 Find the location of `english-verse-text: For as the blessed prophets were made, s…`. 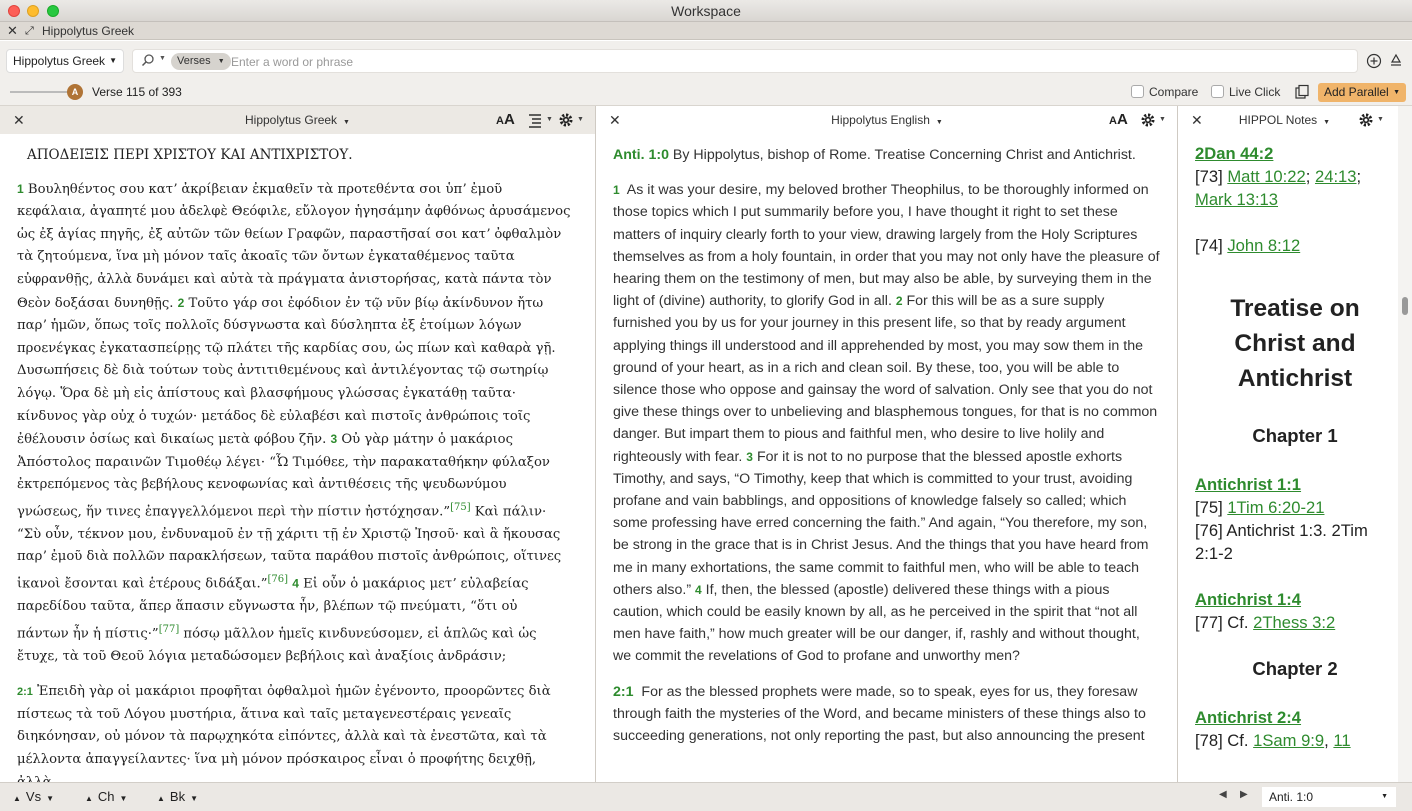

english-verse-text: For as the blessed prophets were made, s… is located at coordinates (879, 714).